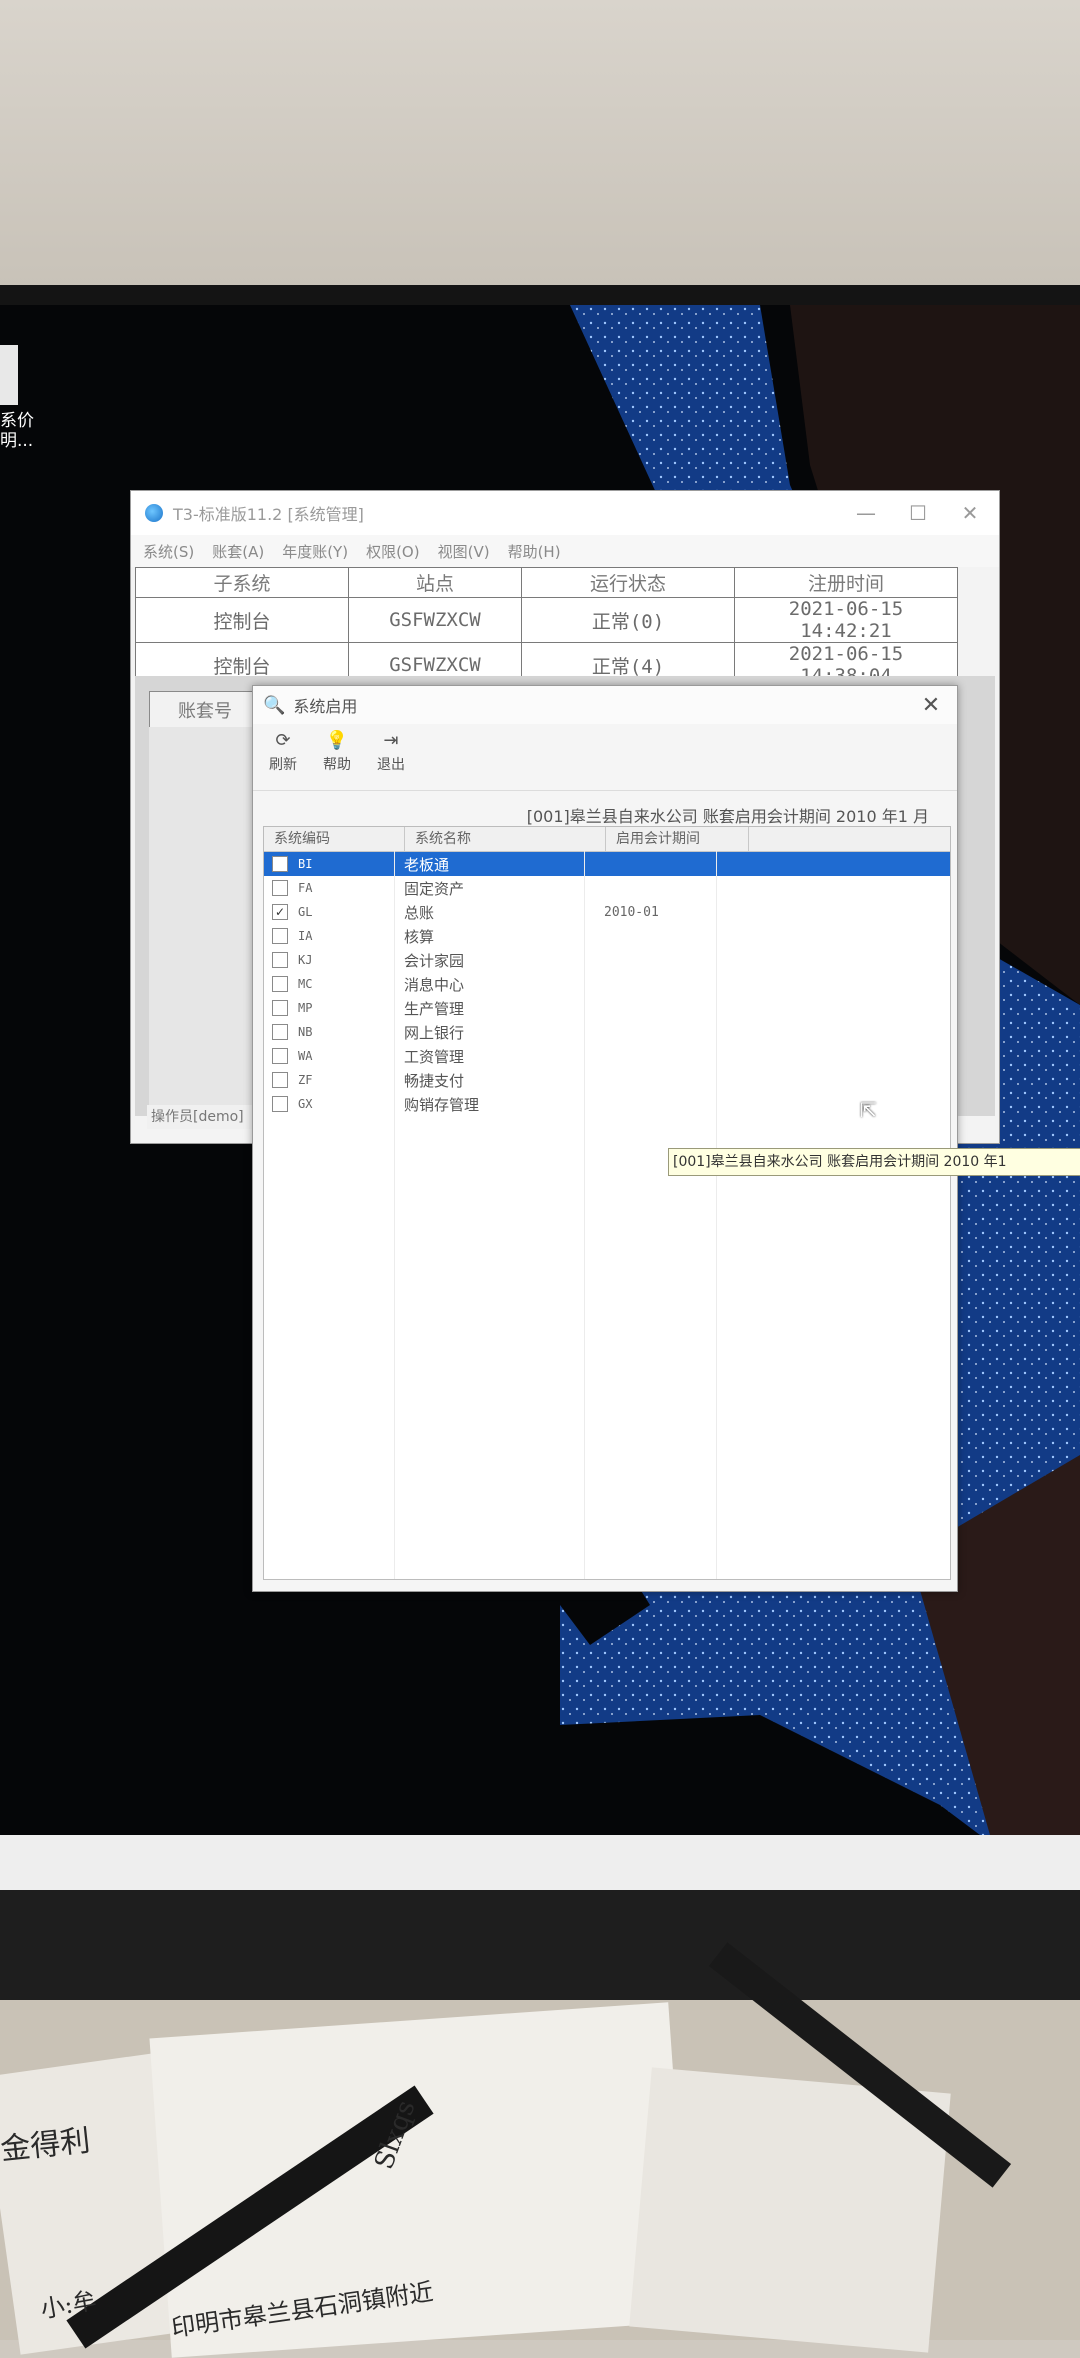 This screenshot has height=2358, width=1080. Describe the element at coordinates (846, 582) in the screenshot. I see `col-header-register-time: 注册时间` at that location.